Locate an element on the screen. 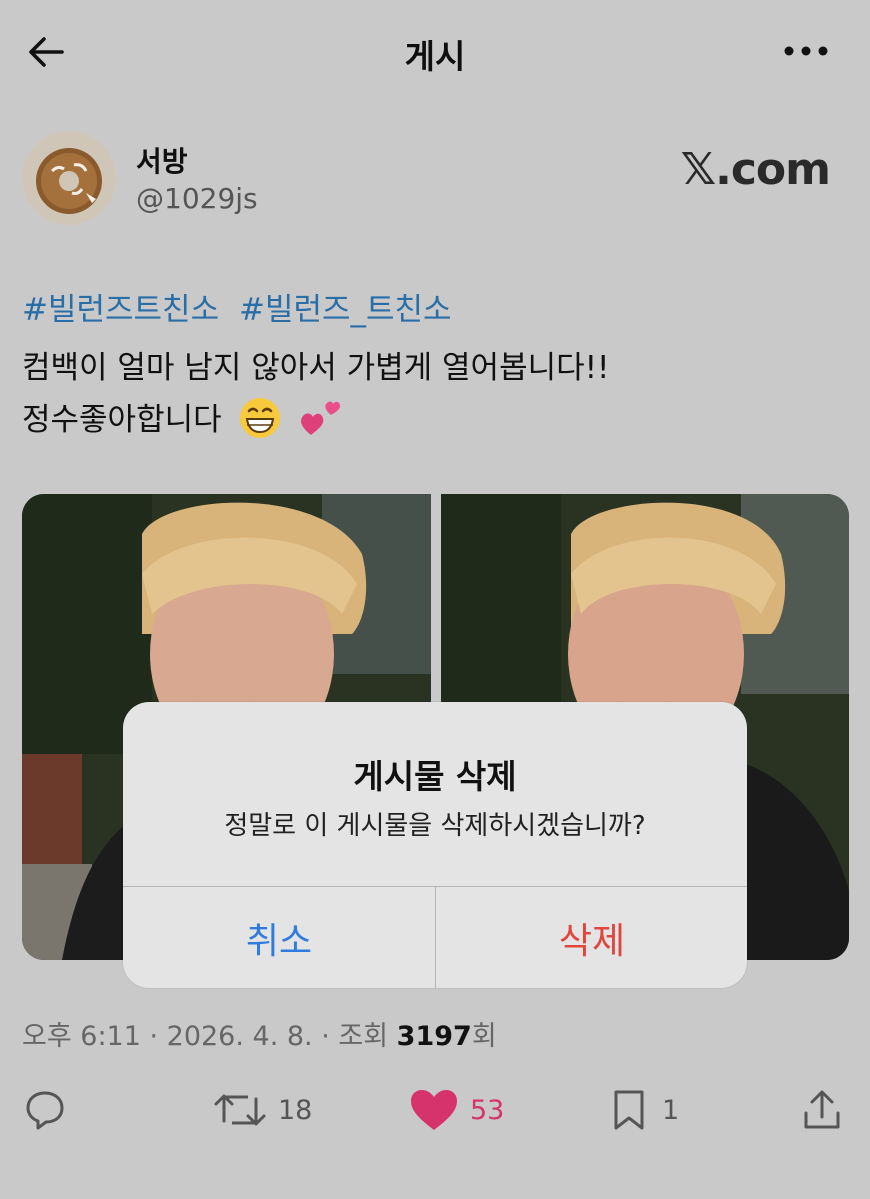 The image size is (870, 1199). share-icon is located at coordinates (822, 1109).